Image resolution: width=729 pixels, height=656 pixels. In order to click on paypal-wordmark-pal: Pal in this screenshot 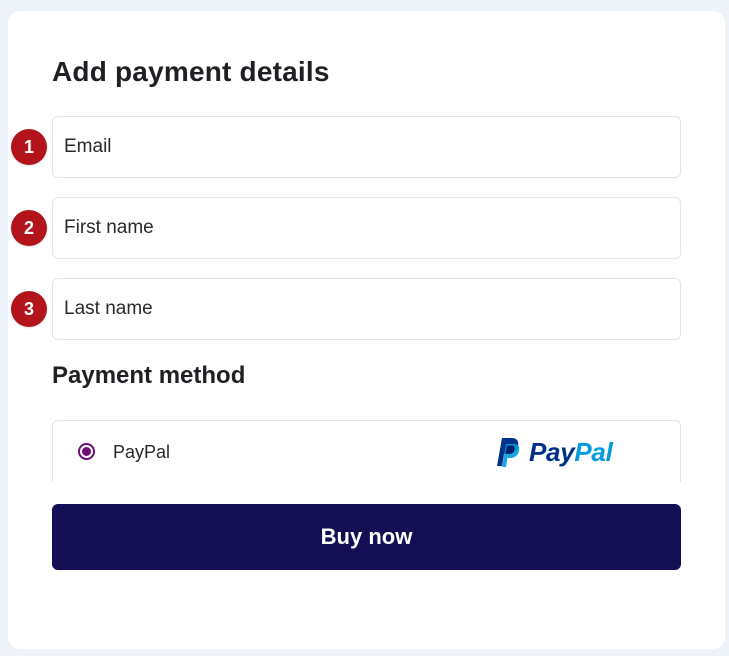, I will do `click(593, 452)`.